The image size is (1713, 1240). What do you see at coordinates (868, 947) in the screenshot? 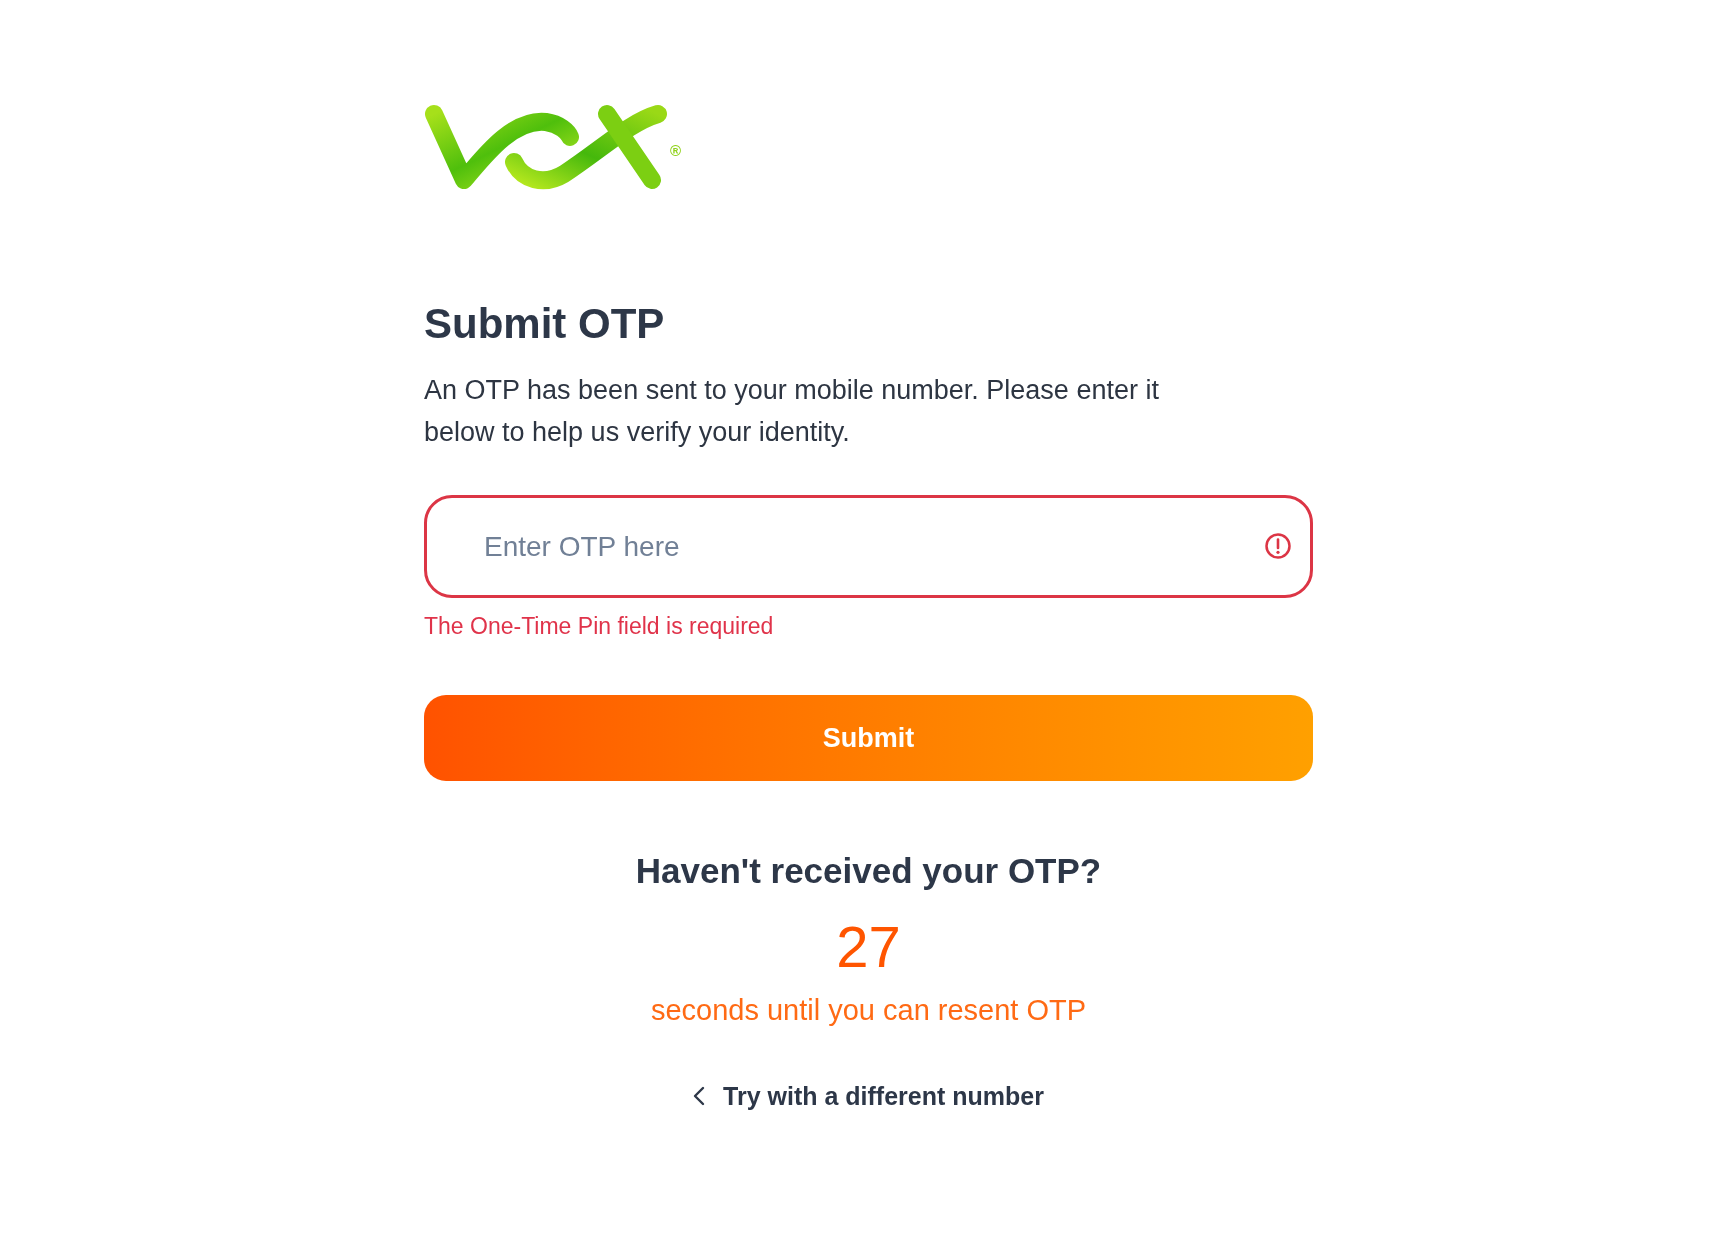
I see `countdown-number: 27` at bounding box center [868, 947].